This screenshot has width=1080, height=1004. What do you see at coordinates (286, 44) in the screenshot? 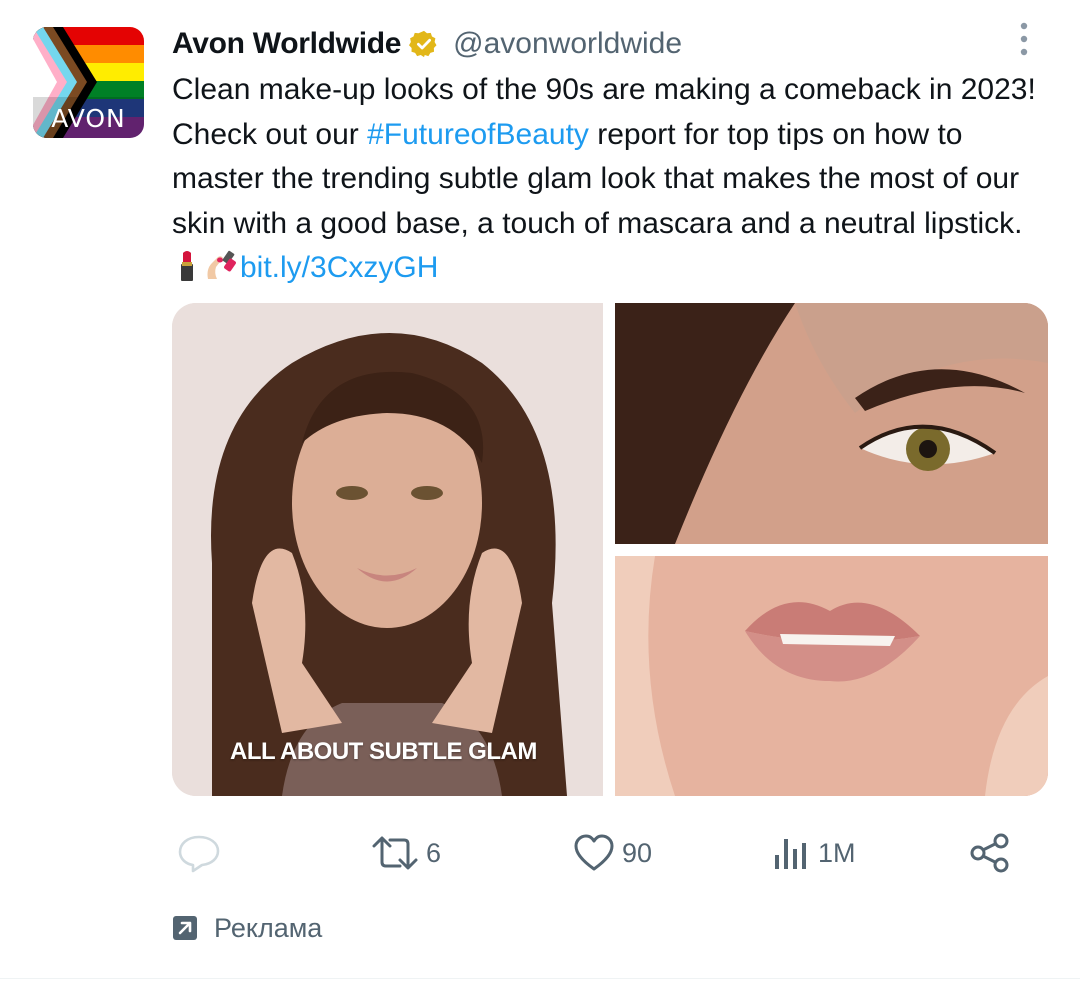
I see `author-name: Avon Worldwide` at bounding box center [286, 44].